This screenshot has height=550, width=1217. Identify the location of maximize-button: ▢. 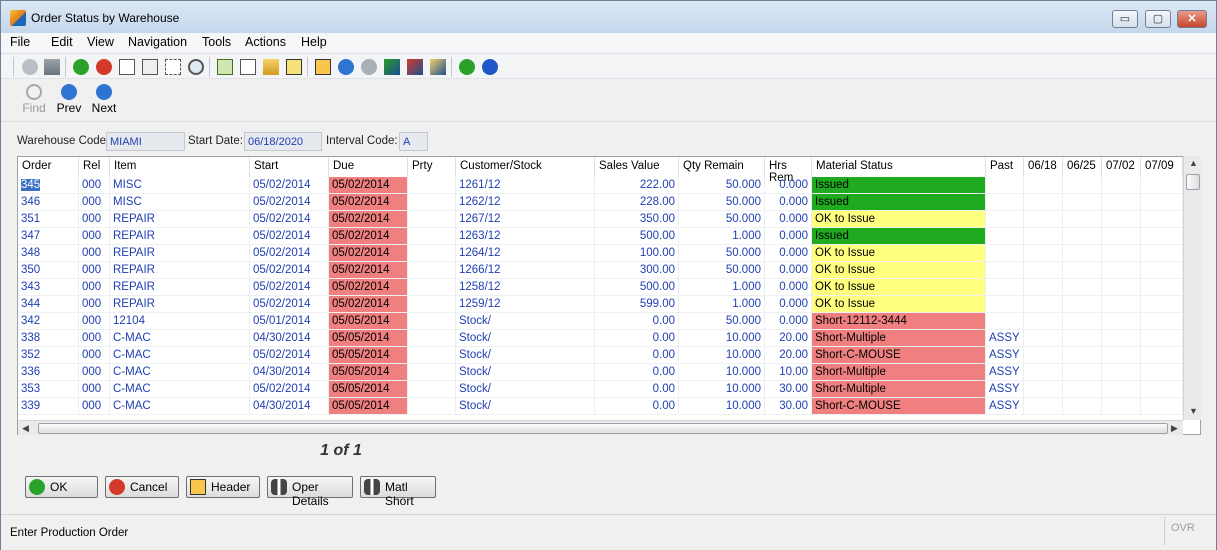
(1158, 19).